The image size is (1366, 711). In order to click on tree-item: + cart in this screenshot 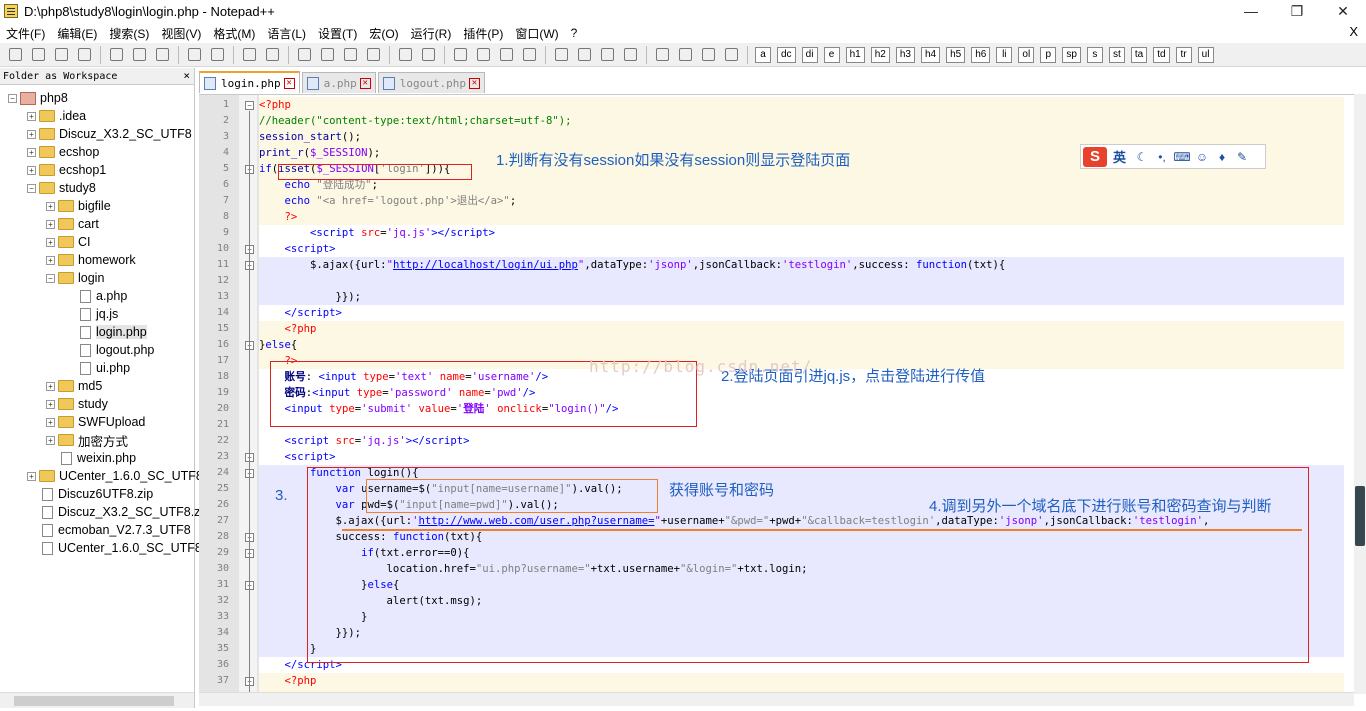, I will do `click(97, 224)`.